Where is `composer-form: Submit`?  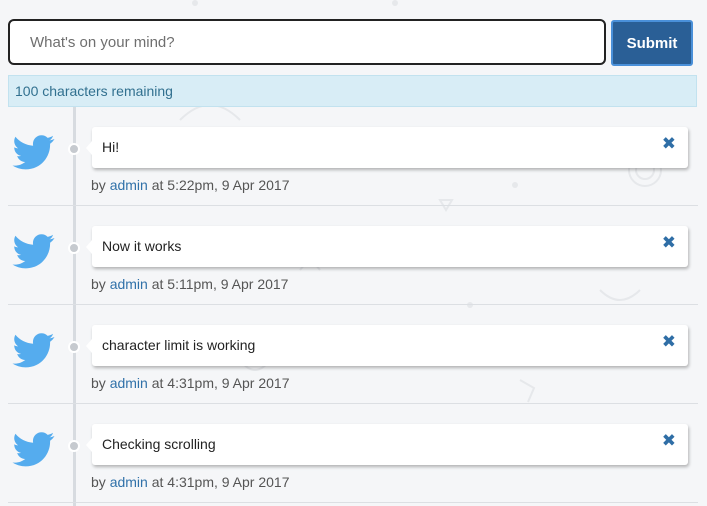 composer-form: Submit is located at coordinates (353, 43).